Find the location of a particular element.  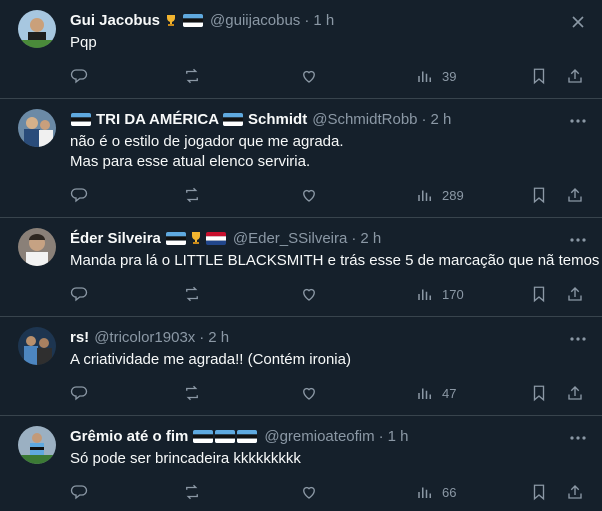

display-name-suffix: Schmidt is located at coordinates (277, 119).